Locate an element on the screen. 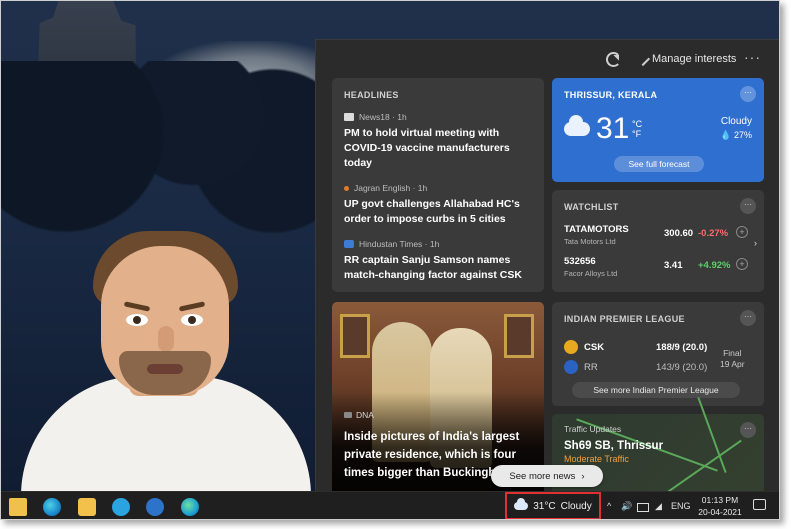  taskbar-clock: 01:13 PM 20-04-2021 is located at coordinates (720, 506).